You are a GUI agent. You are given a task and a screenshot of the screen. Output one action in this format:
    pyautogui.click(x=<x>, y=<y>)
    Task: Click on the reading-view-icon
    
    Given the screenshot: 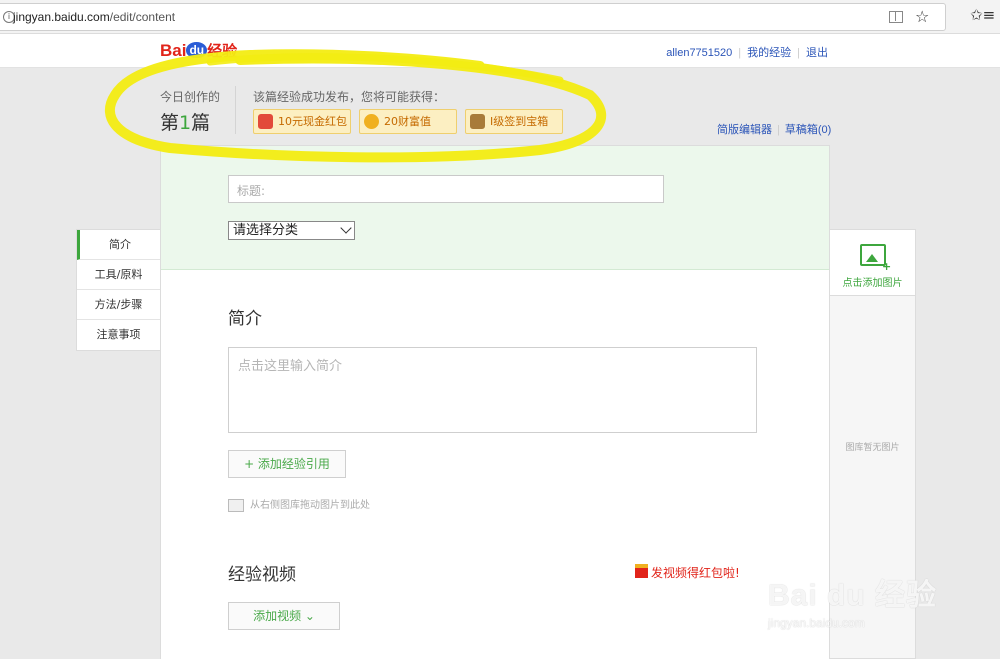 What is the action you would take?
    pyautogui.click(x=896, y=17)
    